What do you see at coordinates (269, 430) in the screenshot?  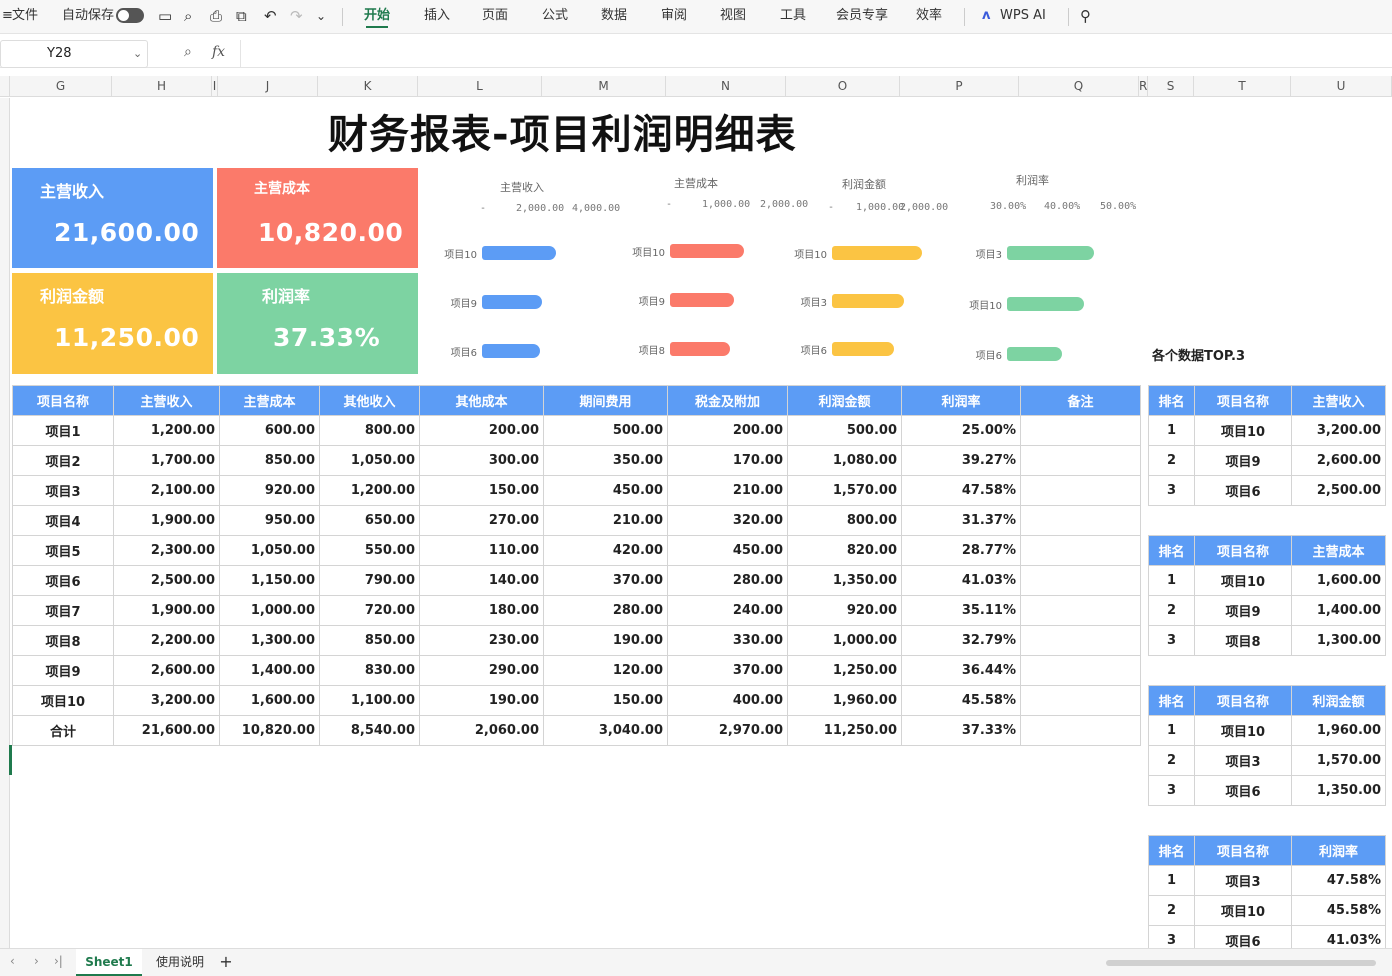 I see `table-cell: 600.00` at bounding box center [269, 430].